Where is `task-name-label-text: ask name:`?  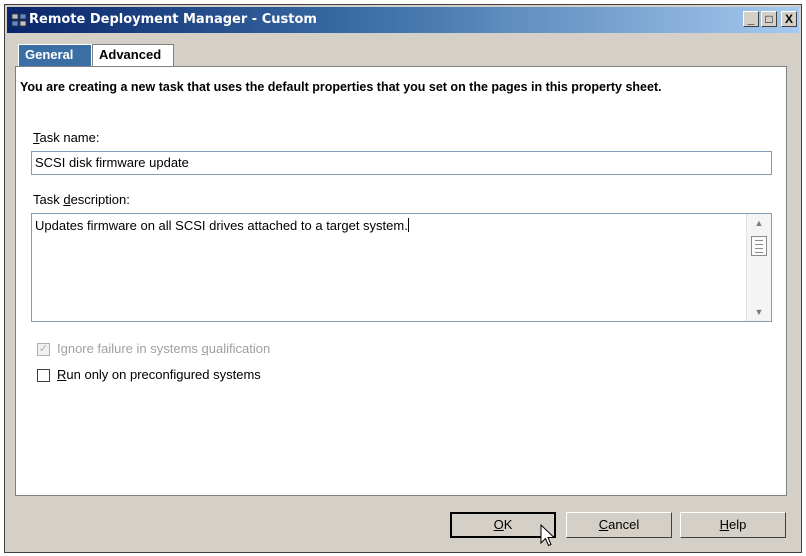 task-name-label-text: ask name: is located at coordinates (69, 137).